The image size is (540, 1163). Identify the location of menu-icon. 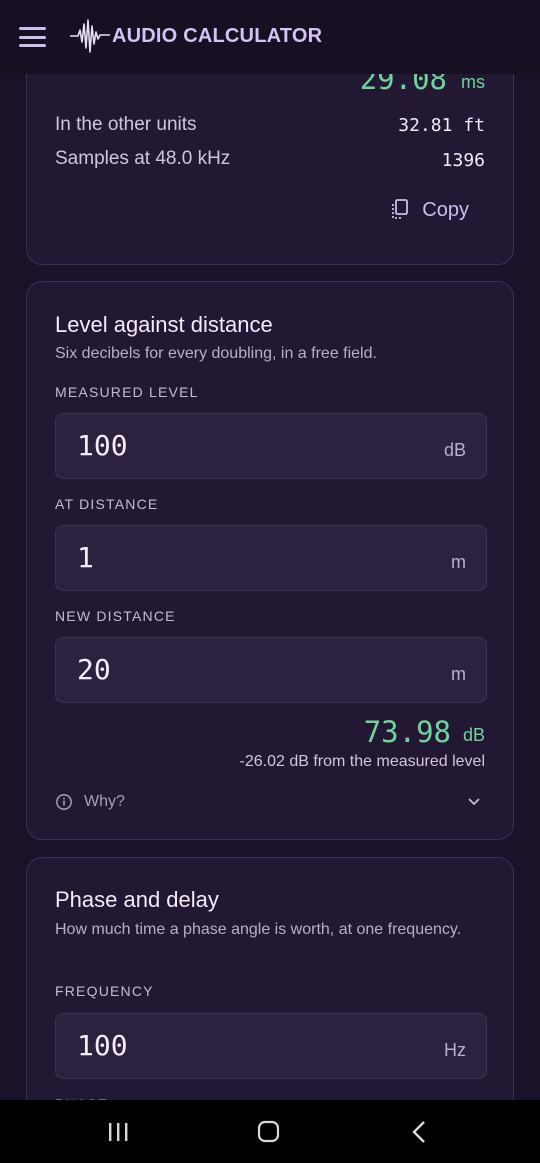
(32, 37).